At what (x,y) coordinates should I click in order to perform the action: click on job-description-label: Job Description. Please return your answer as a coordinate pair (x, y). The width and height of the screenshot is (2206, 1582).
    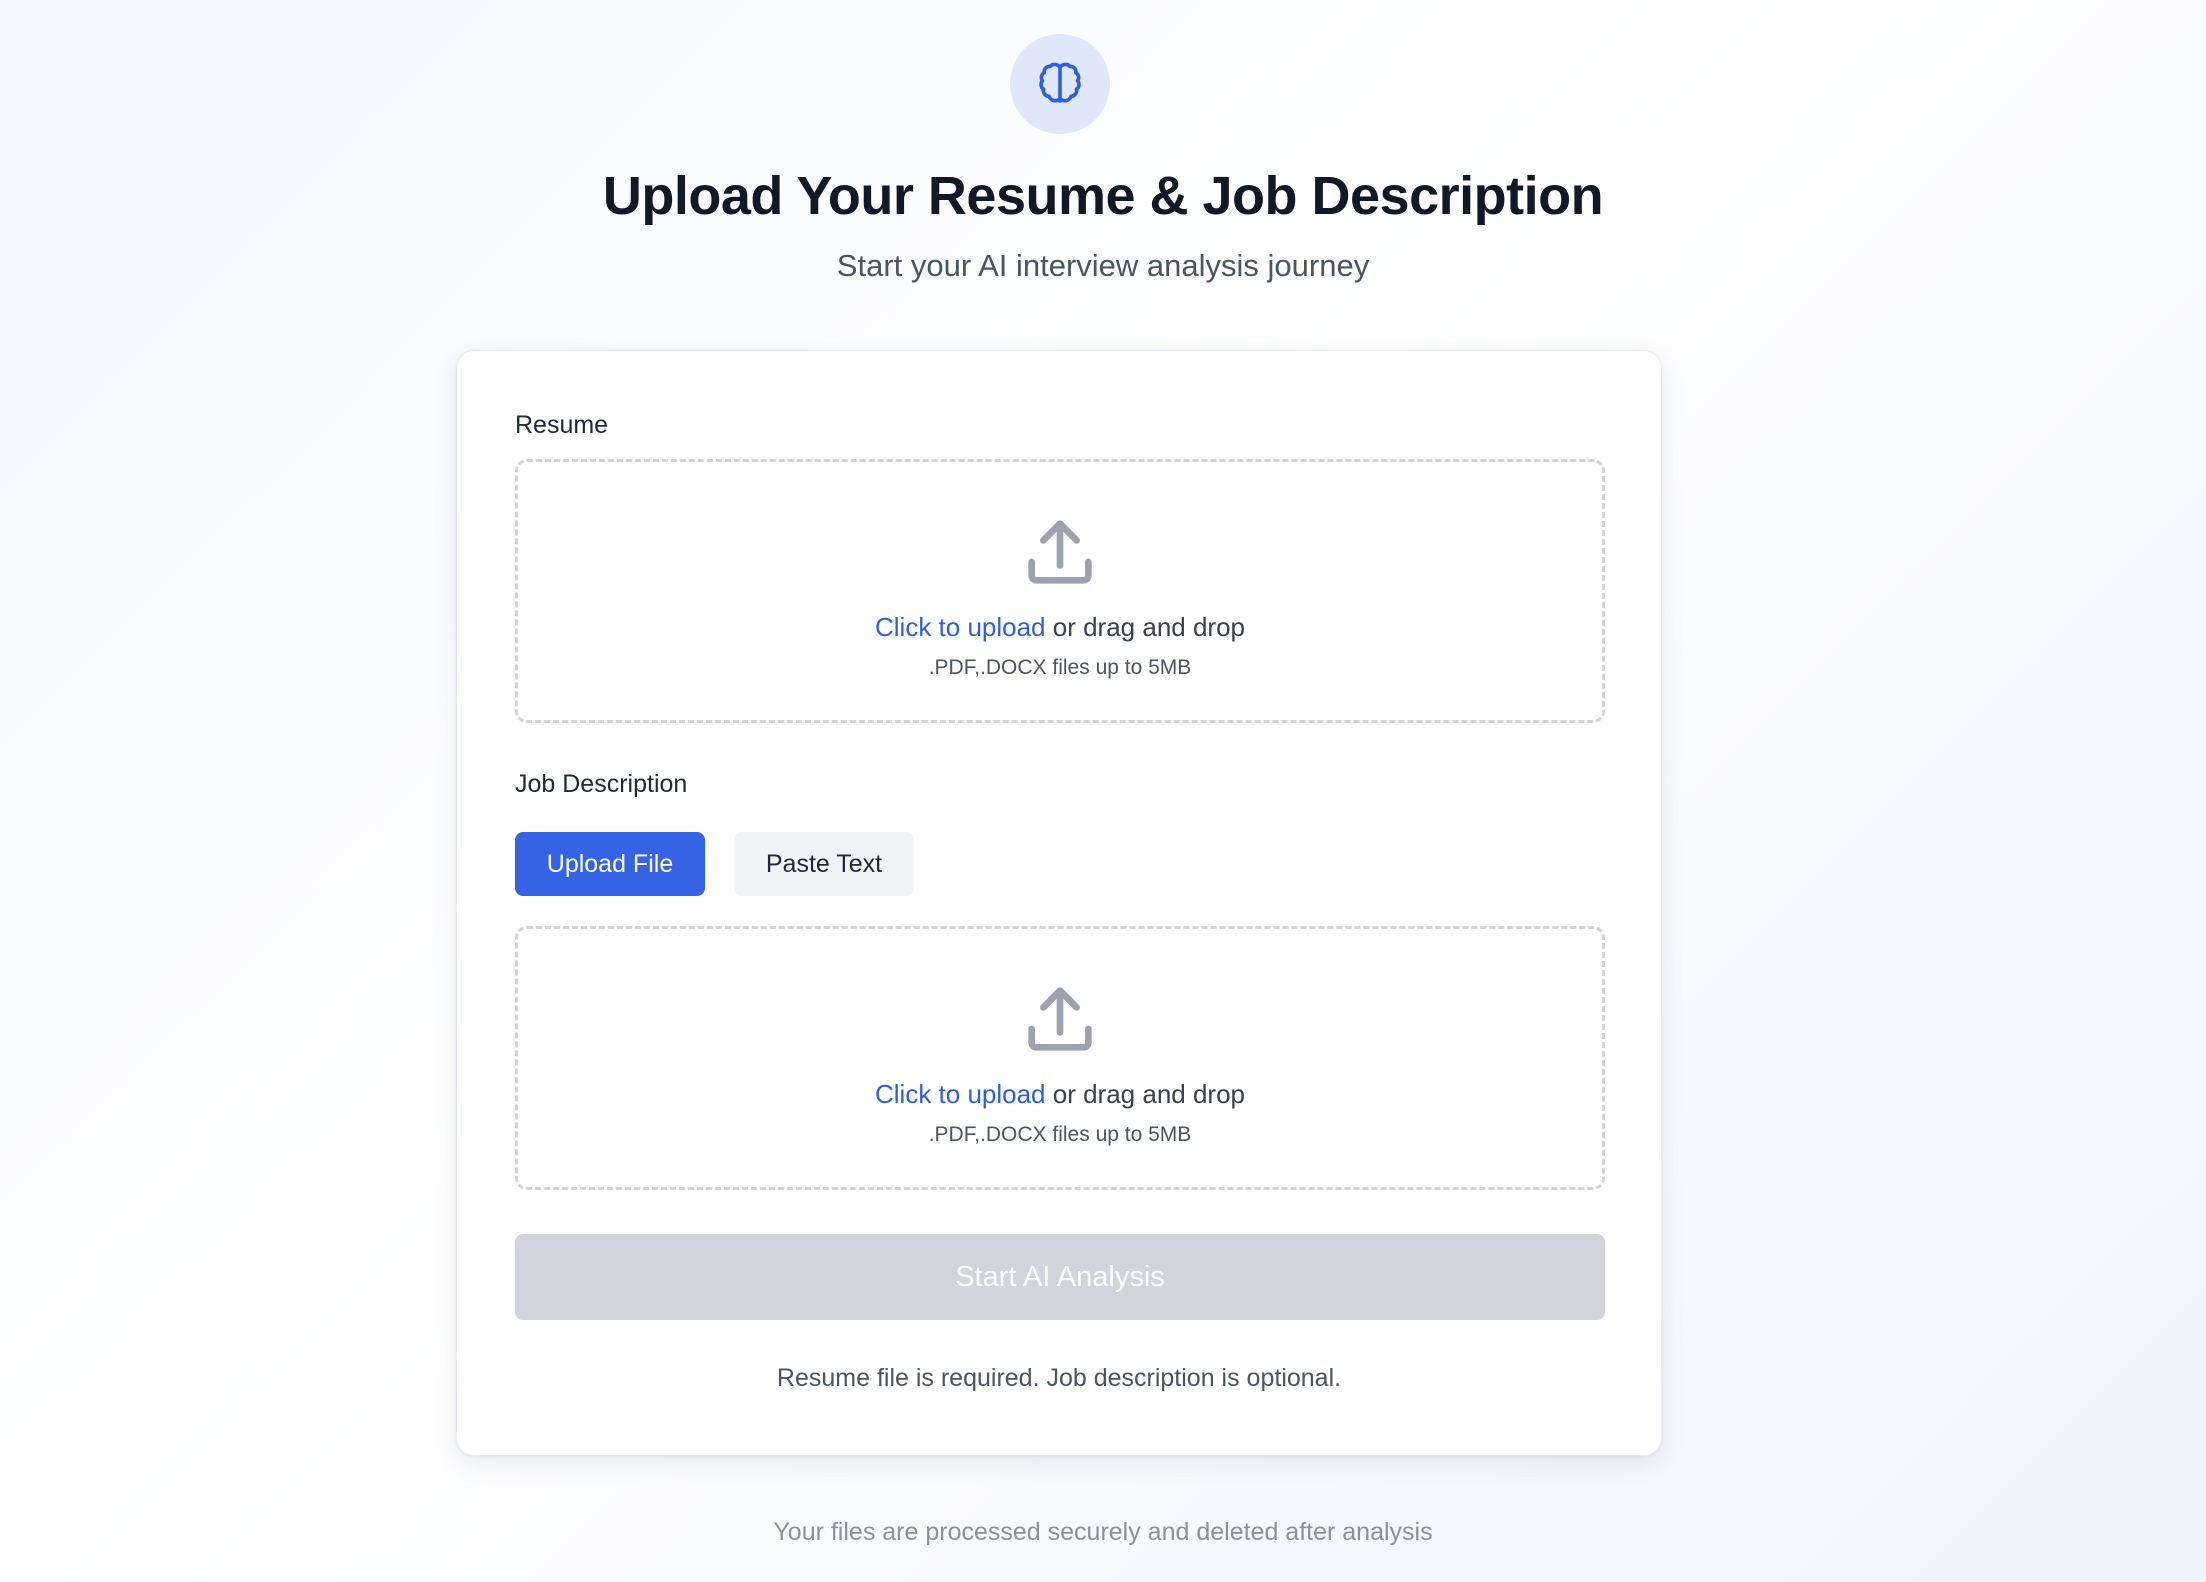
    Looking at the image, I should click on (601, 784).